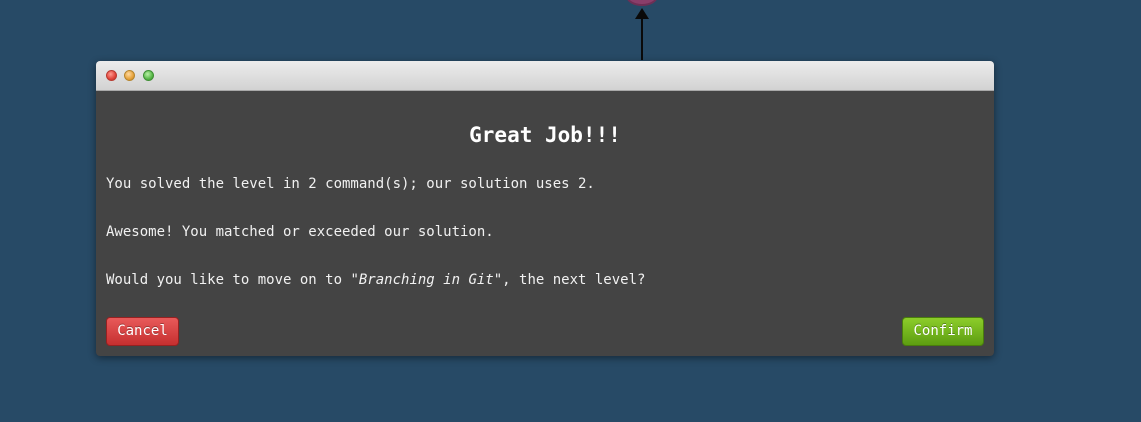  I want to click on minimize-dot-icon, so click(129, 75).